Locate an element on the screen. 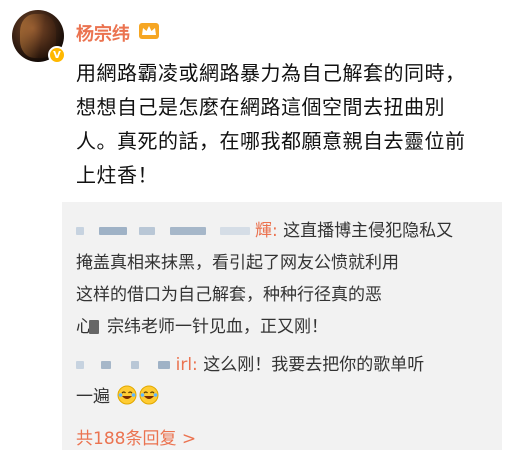  username-label: 杨宗纬 is located at coordinates (103, 34).